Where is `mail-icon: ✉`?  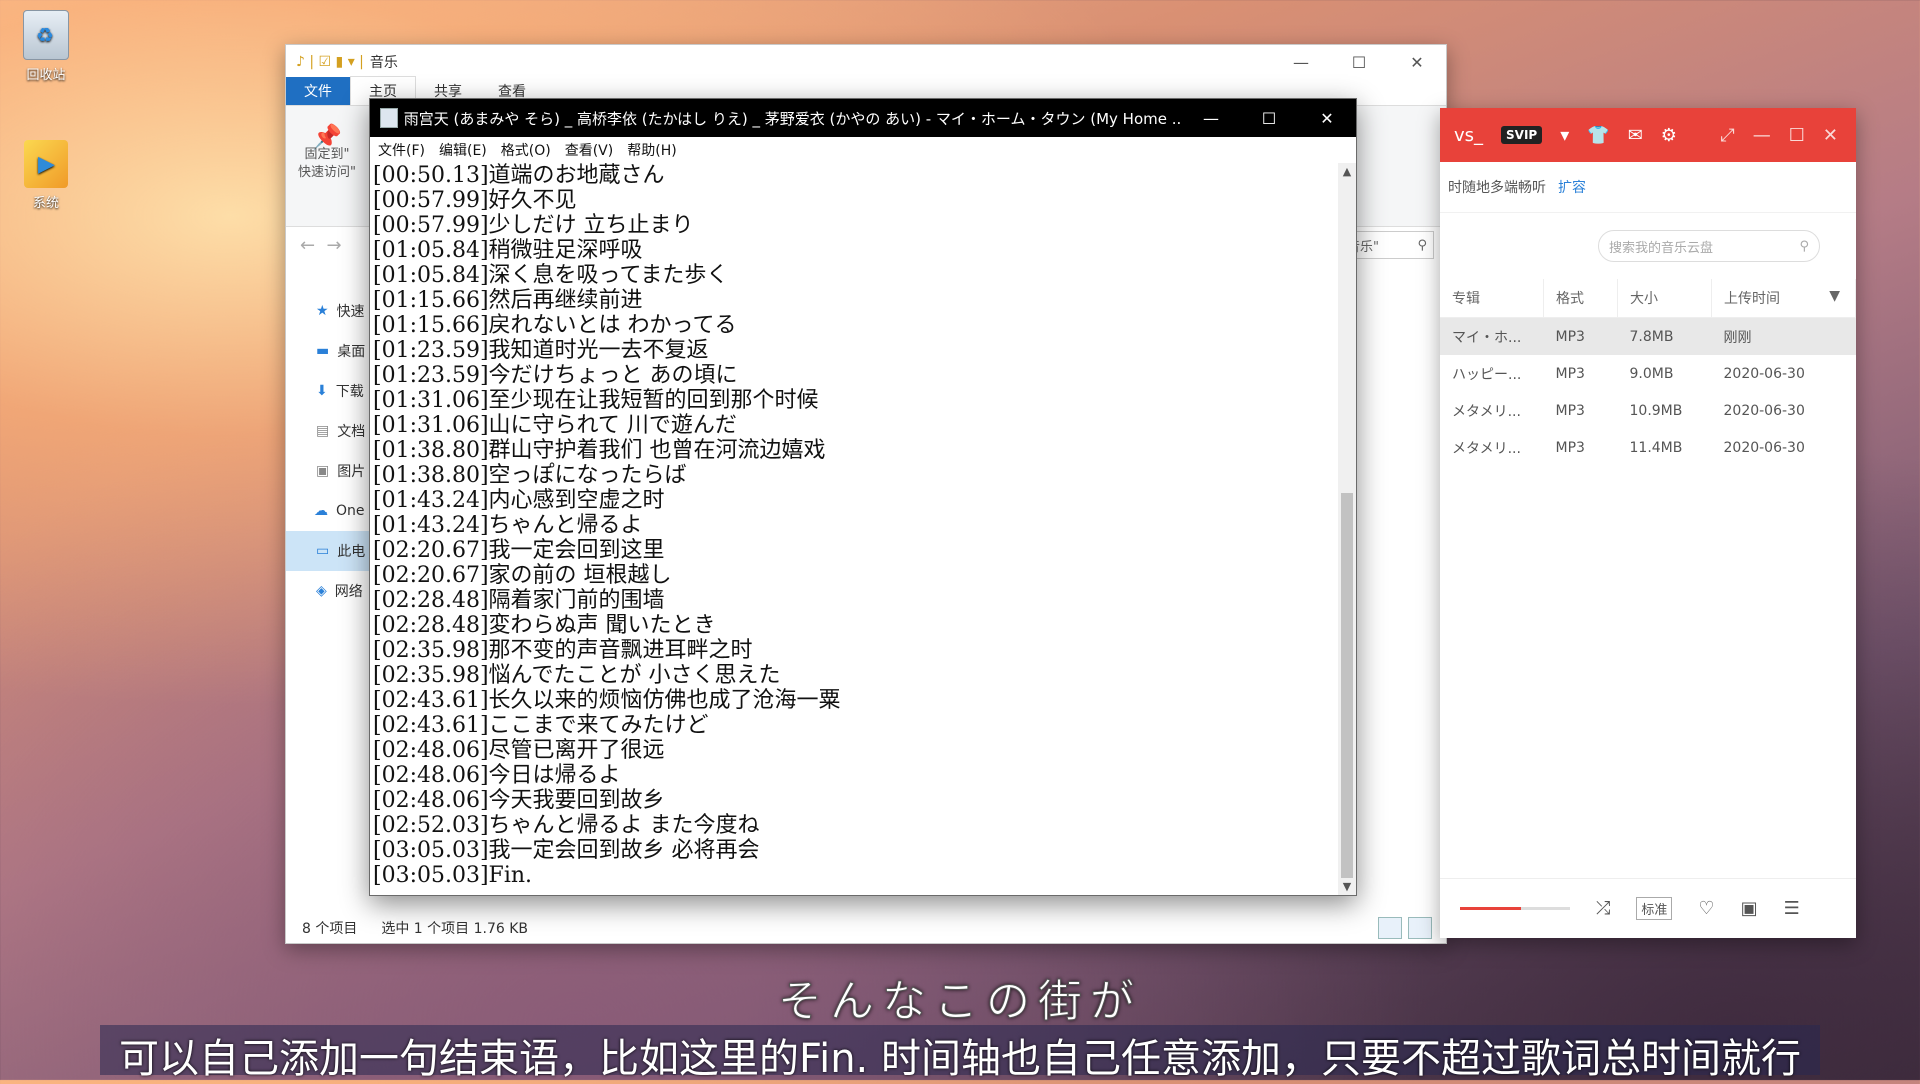
mail-icon: ✉ is located at coordinates (1635, 135).